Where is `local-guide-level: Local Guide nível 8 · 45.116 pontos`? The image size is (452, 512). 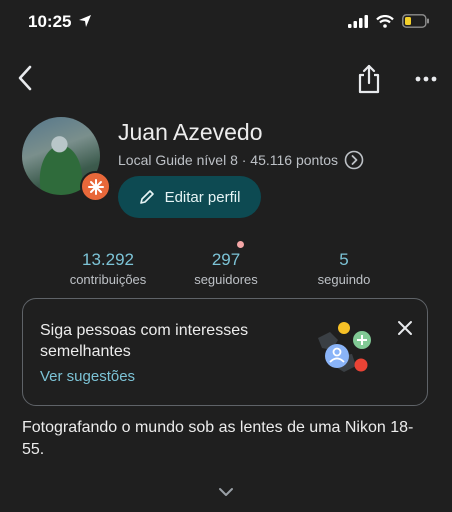 local-guide-level: Local Guide nível 8 · 45.116 pontos is located at coordinates (241, 160).